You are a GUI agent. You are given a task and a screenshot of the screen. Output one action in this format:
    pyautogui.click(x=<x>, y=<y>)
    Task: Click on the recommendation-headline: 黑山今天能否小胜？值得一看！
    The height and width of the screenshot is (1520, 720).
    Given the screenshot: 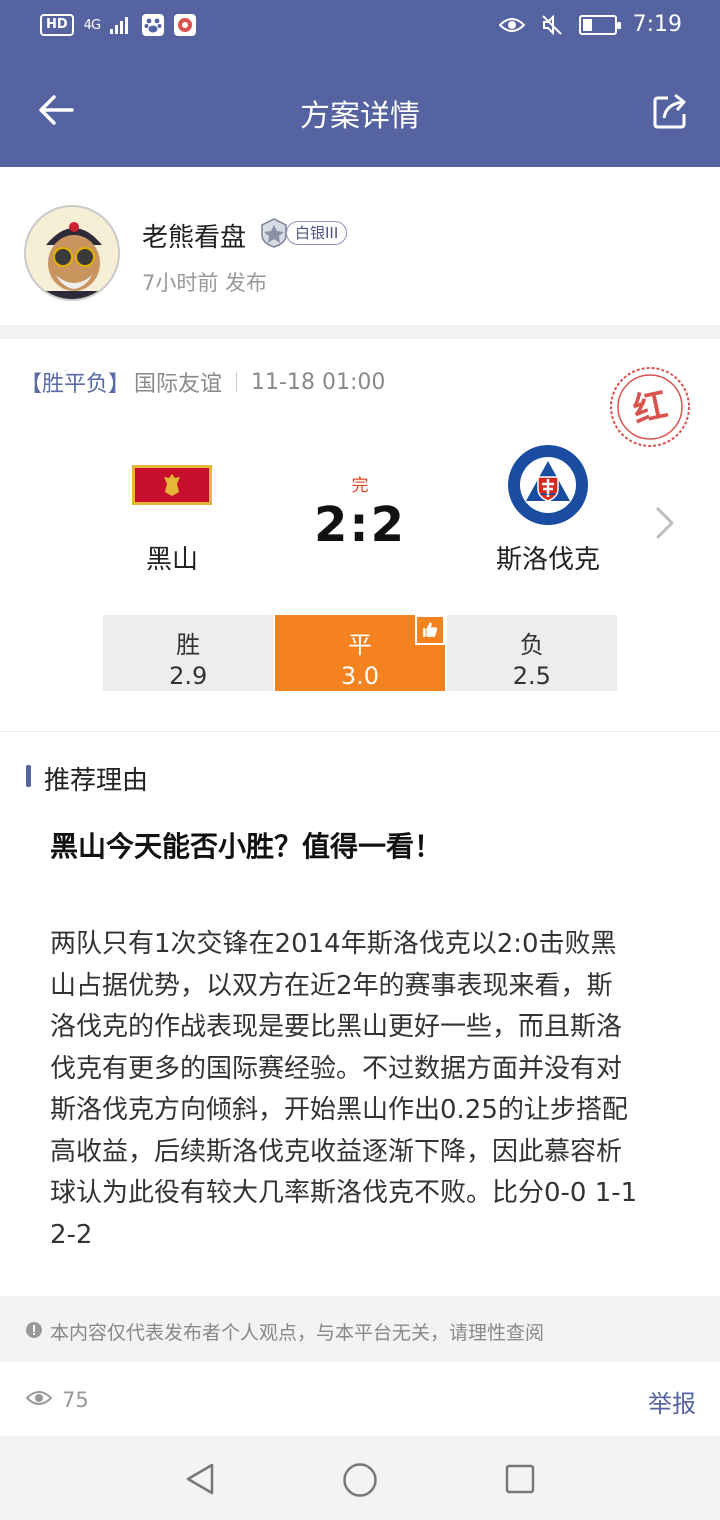 What is the action you would take?
    pyautogui.click(x=246, y=846)
    